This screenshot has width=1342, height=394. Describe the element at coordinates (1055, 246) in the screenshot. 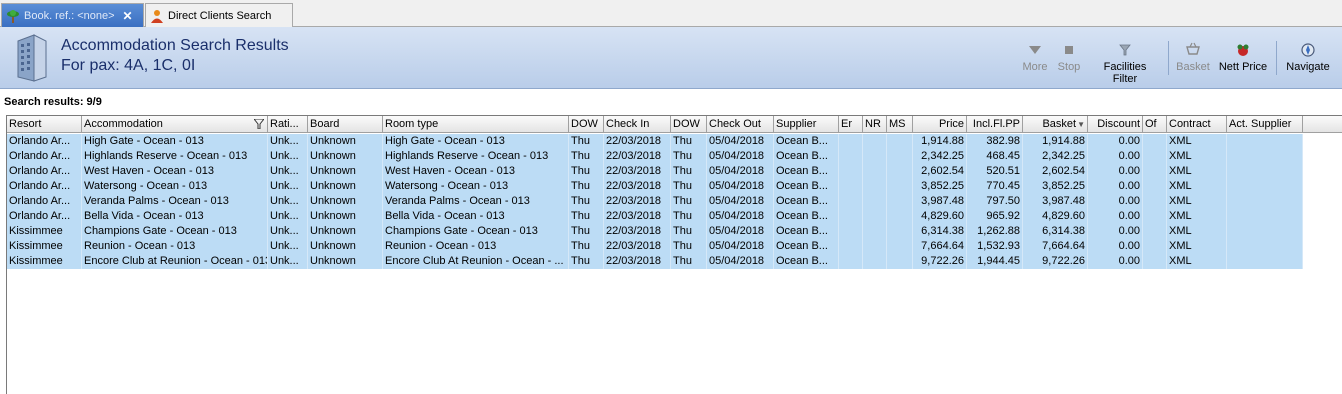

I see `cell-basket: 7,664.64` at that location.